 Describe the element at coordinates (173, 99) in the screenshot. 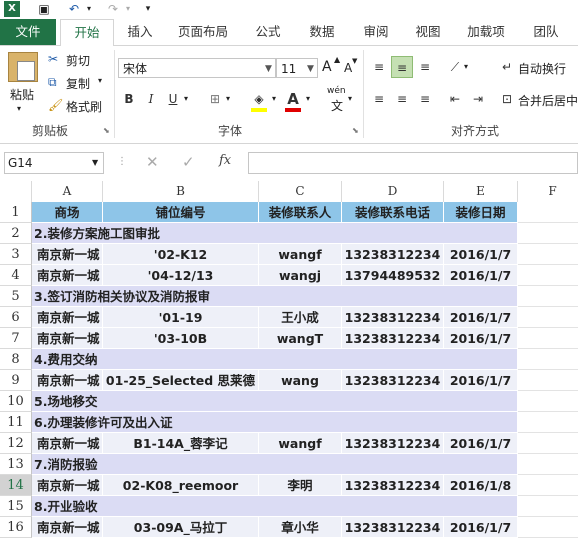

I see `underline-button: U` at that location.